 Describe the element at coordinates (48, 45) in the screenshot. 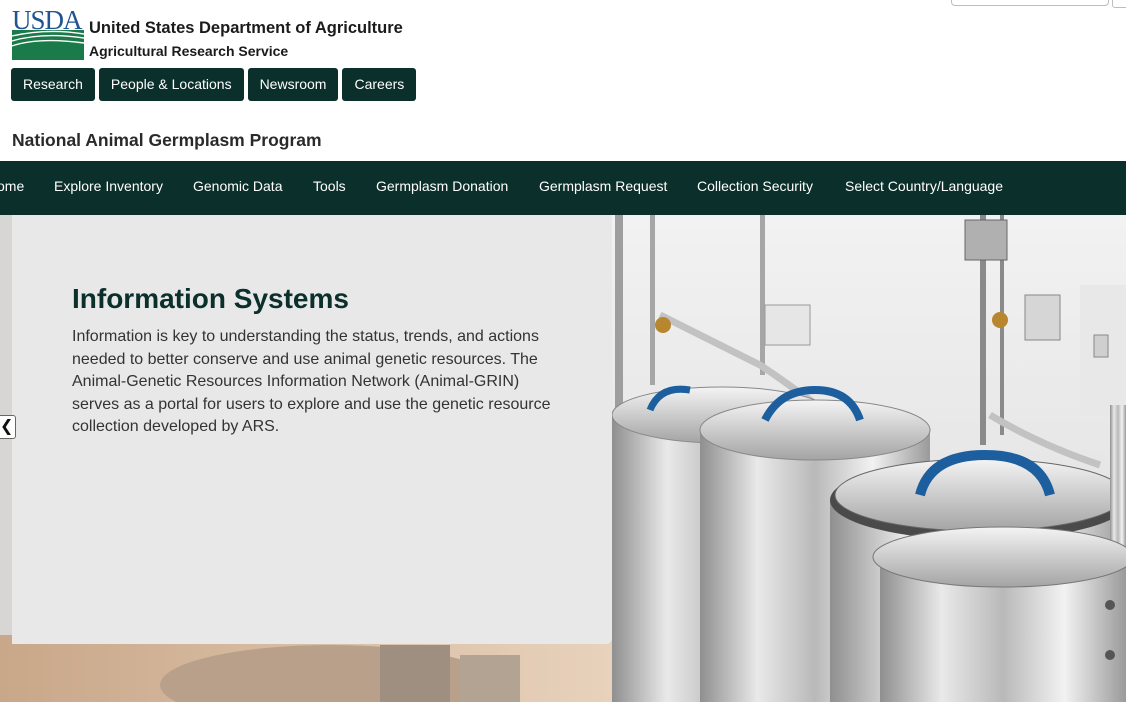

I see `usda-logo-field-icon` at that location.